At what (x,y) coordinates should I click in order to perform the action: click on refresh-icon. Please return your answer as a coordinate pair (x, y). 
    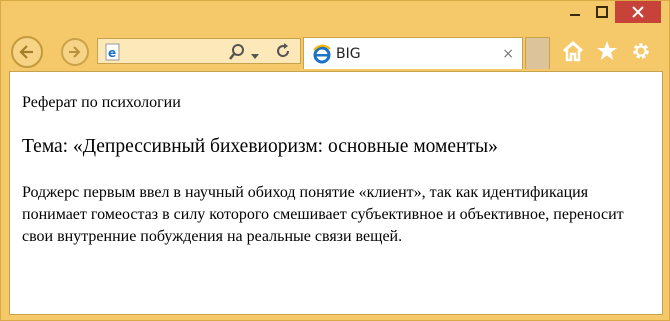
    Looking at the image, I should click on (283, 53).